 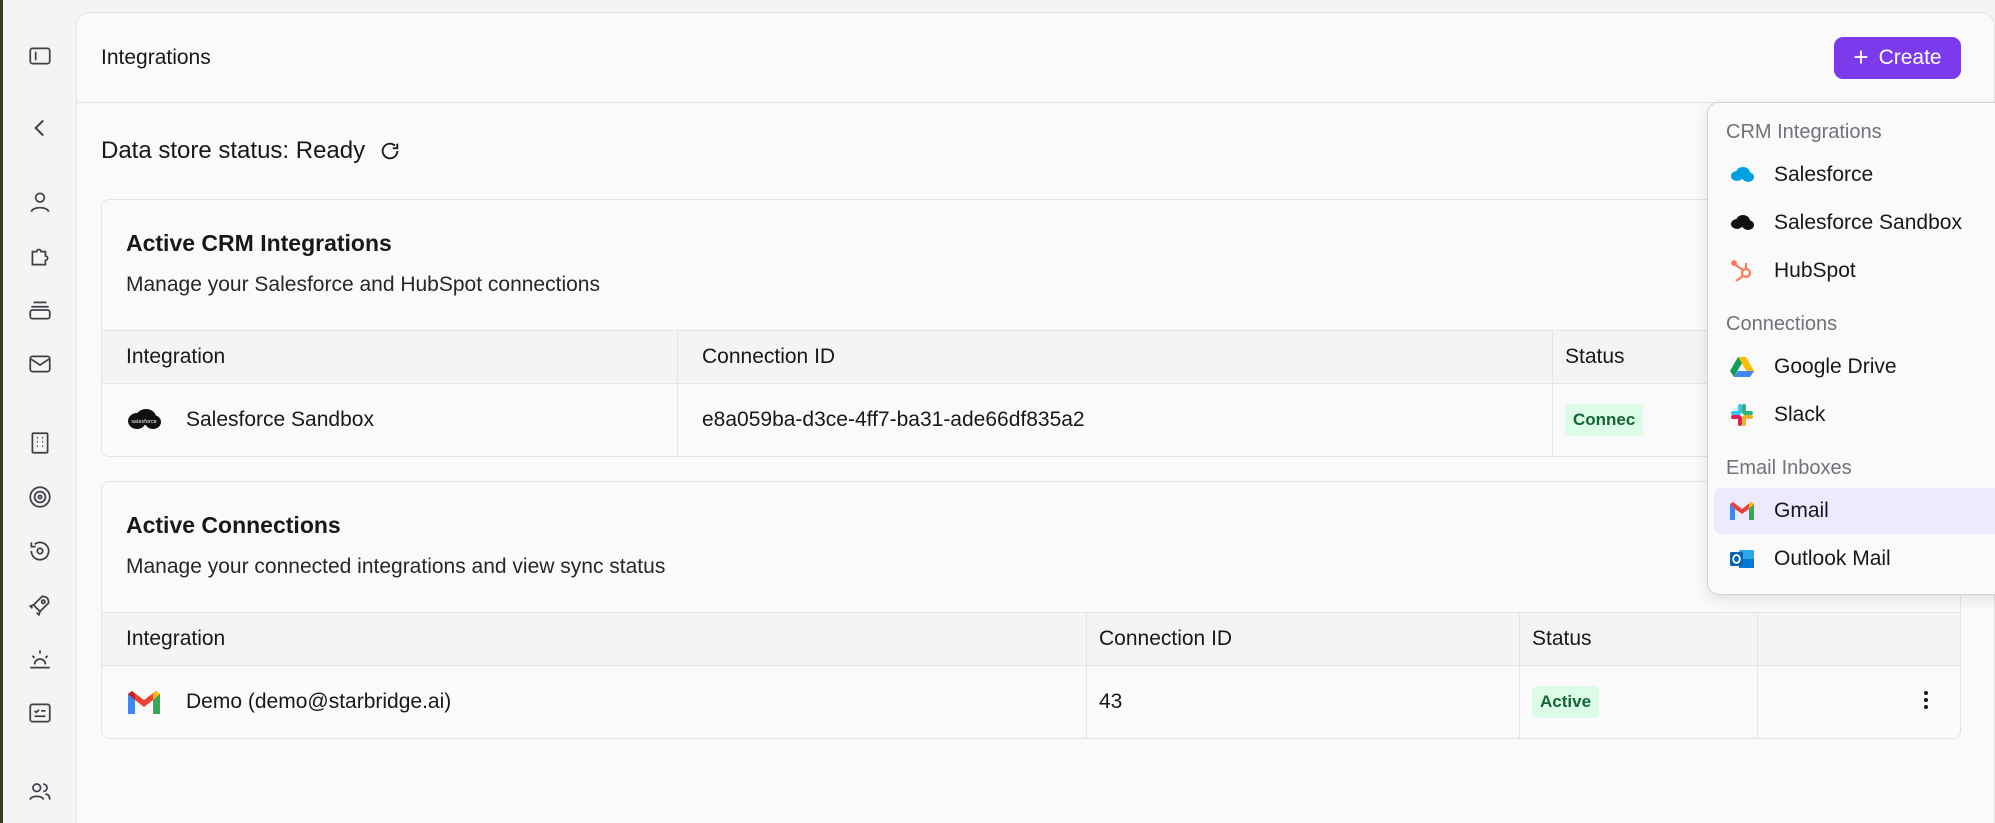 What do you see at coordinates (40, 551) in the screenshot?
I see `history-icon` at bounding box center [40, 551].